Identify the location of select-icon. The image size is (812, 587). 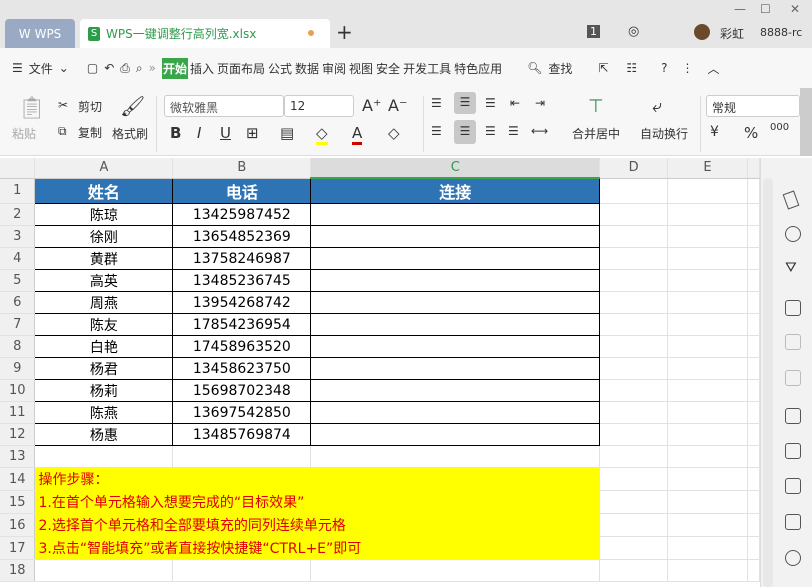
(791, 200).